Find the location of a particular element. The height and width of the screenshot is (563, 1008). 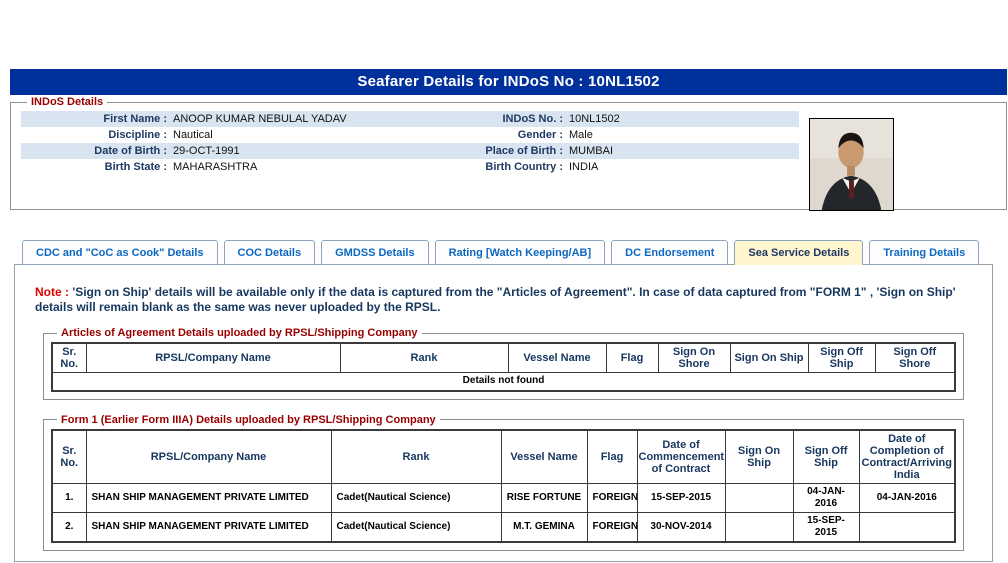

tab-training-details: Training Details is located at coordinates (924, 252).